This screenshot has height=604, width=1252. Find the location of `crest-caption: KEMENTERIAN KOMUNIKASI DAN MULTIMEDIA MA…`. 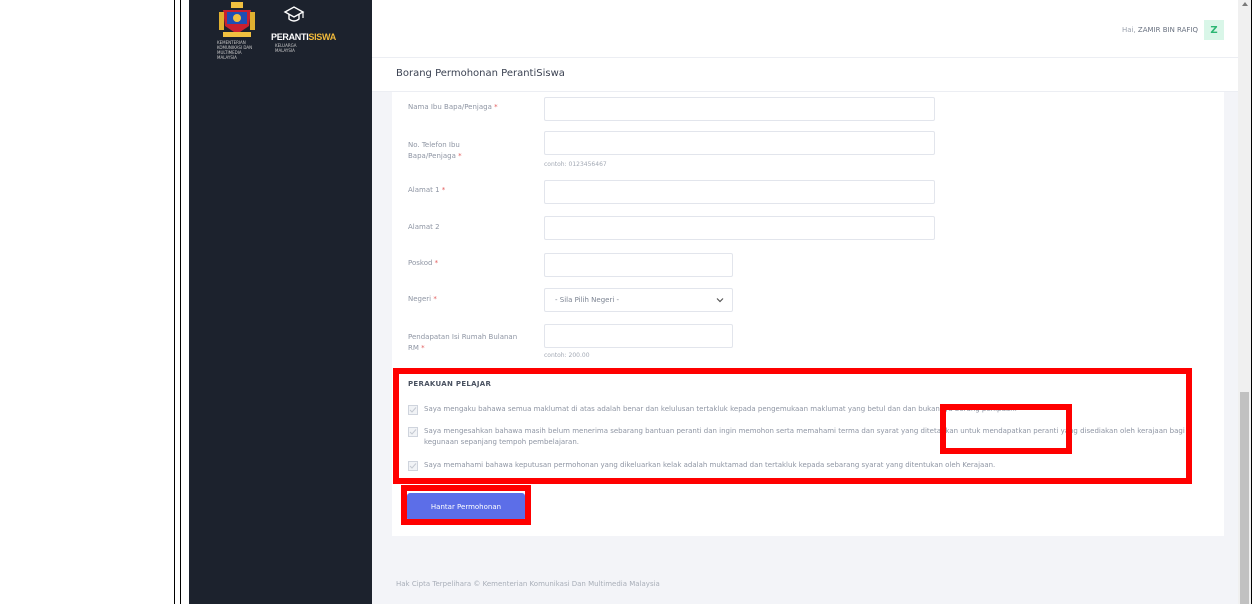

crest-caption: KEMENTERIAN KOMUNIKASI DAN MULTIMEDIA MA… is located at coordinates (235, 50).